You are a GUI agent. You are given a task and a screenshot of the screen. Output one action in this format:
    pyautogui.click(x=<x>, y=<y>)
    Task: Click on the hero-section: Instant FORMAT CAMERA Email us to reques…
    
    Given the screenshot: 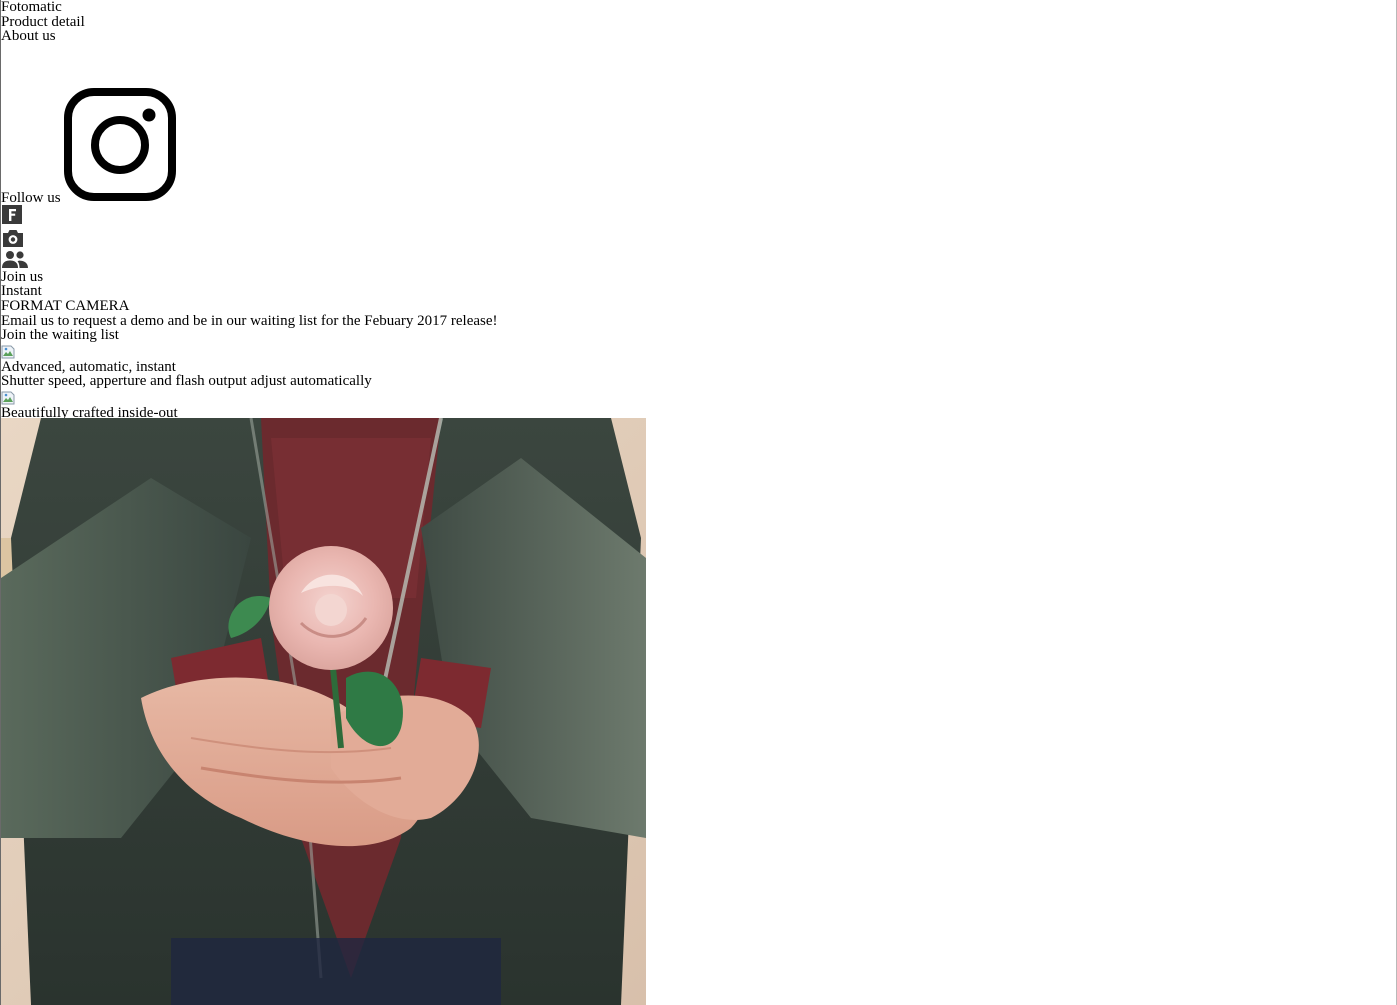 What is the action you would take?
    pyautogui.click(x=696, y=313)
    